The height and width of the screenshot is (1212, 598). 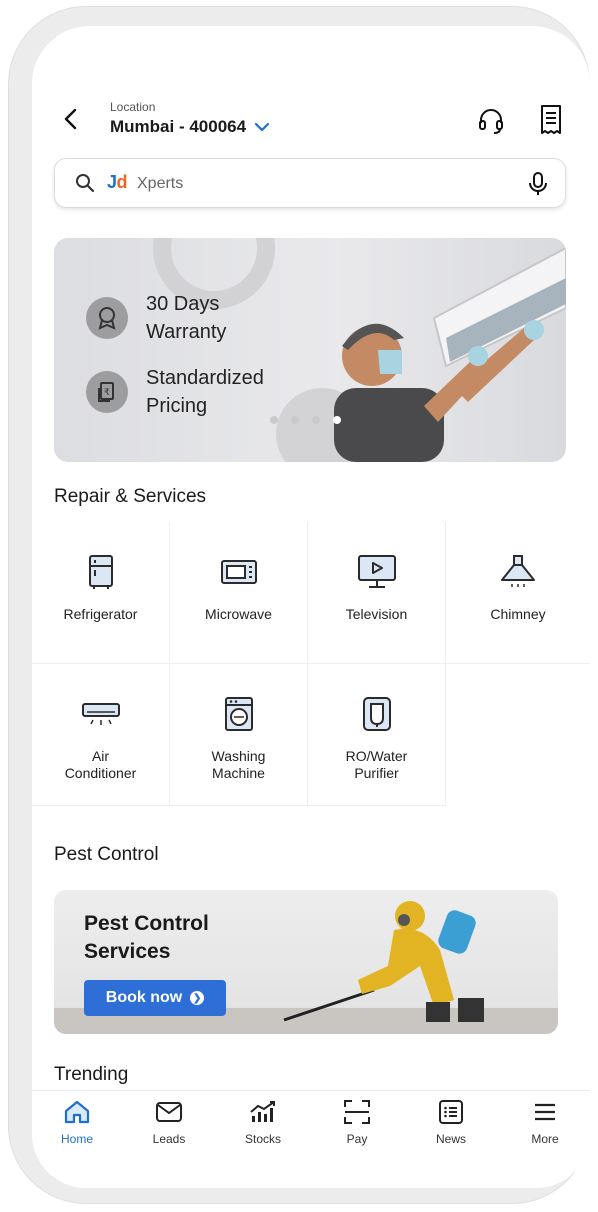 I want to click on nav-label: News, so click(x=450, y=1139).